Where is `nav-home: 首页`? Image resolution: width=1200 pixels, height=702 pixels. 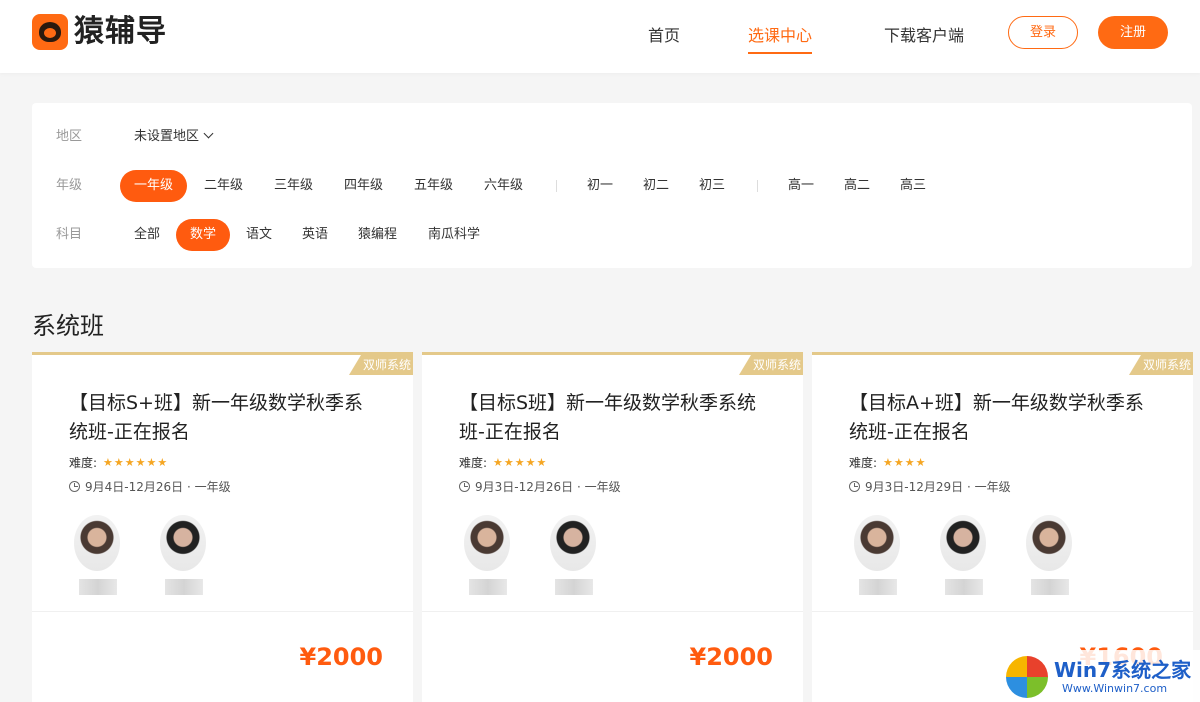 nav-home: 首页 is located at coordinates (664, 36).